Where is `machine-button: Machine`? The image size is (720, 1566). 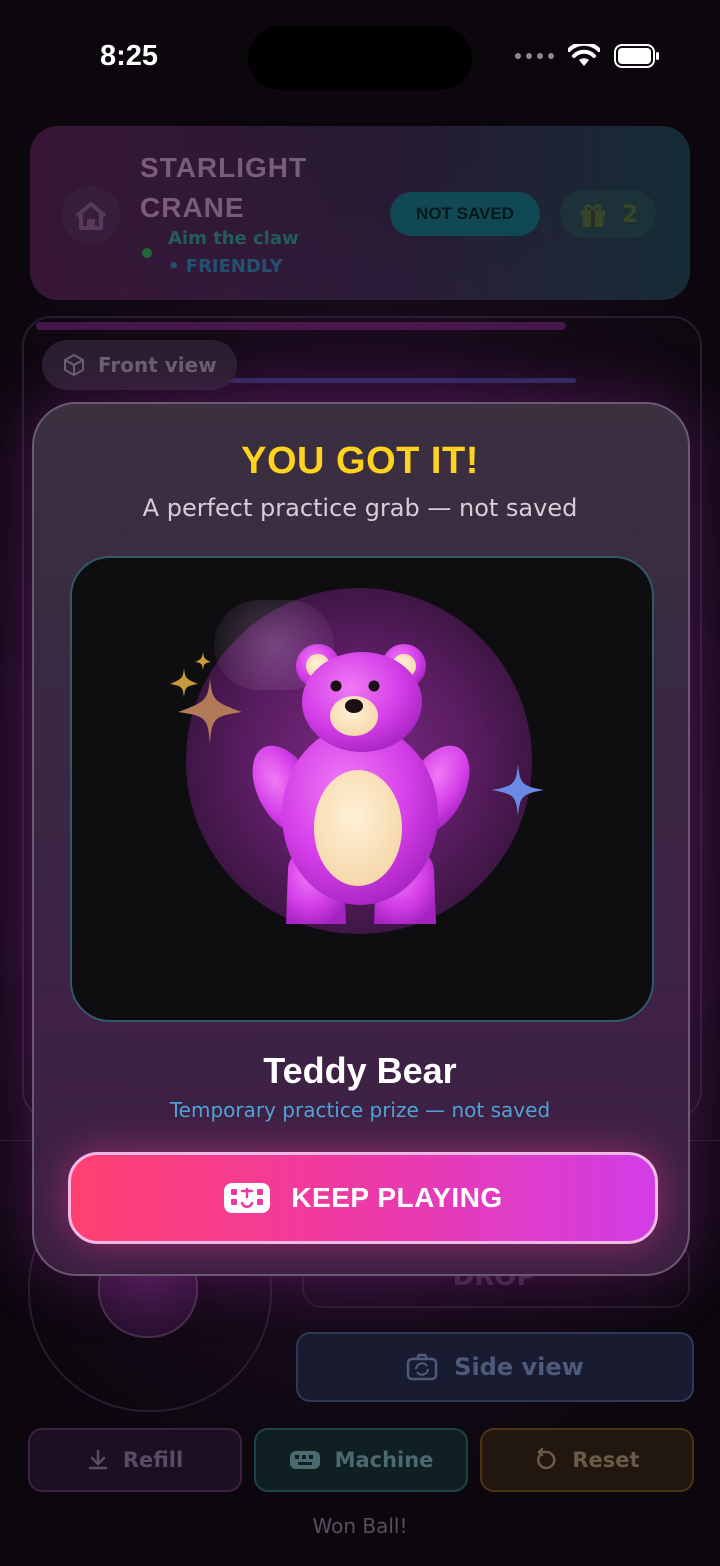 machine-button: Machine is located at coordinates (361, 1460).